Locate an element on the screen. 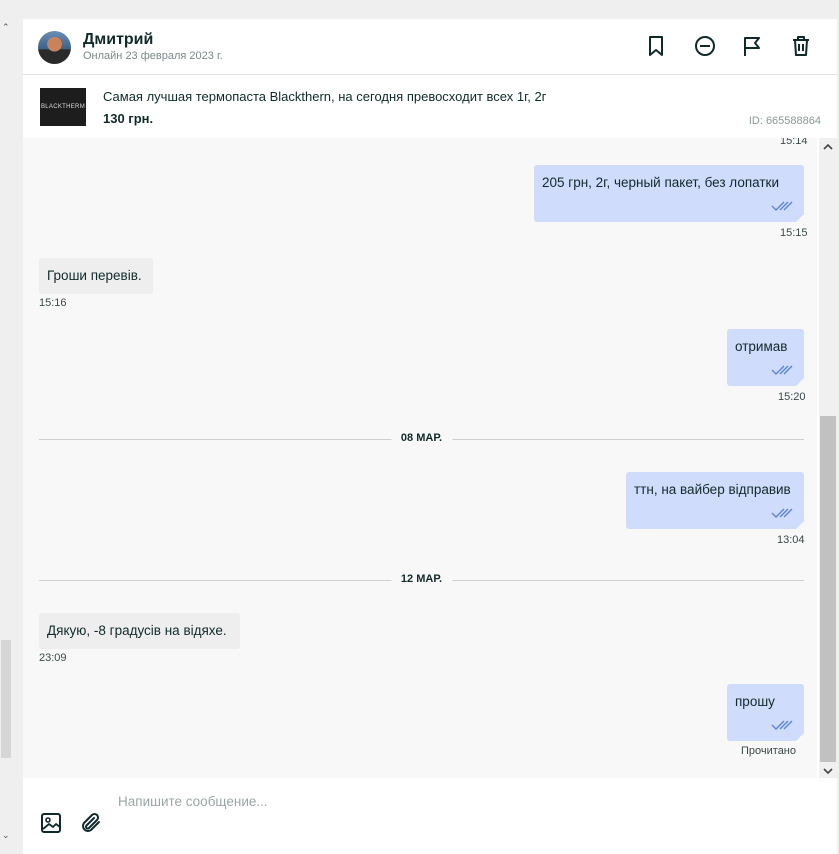  block-icon is located at coordinates (705, 46).